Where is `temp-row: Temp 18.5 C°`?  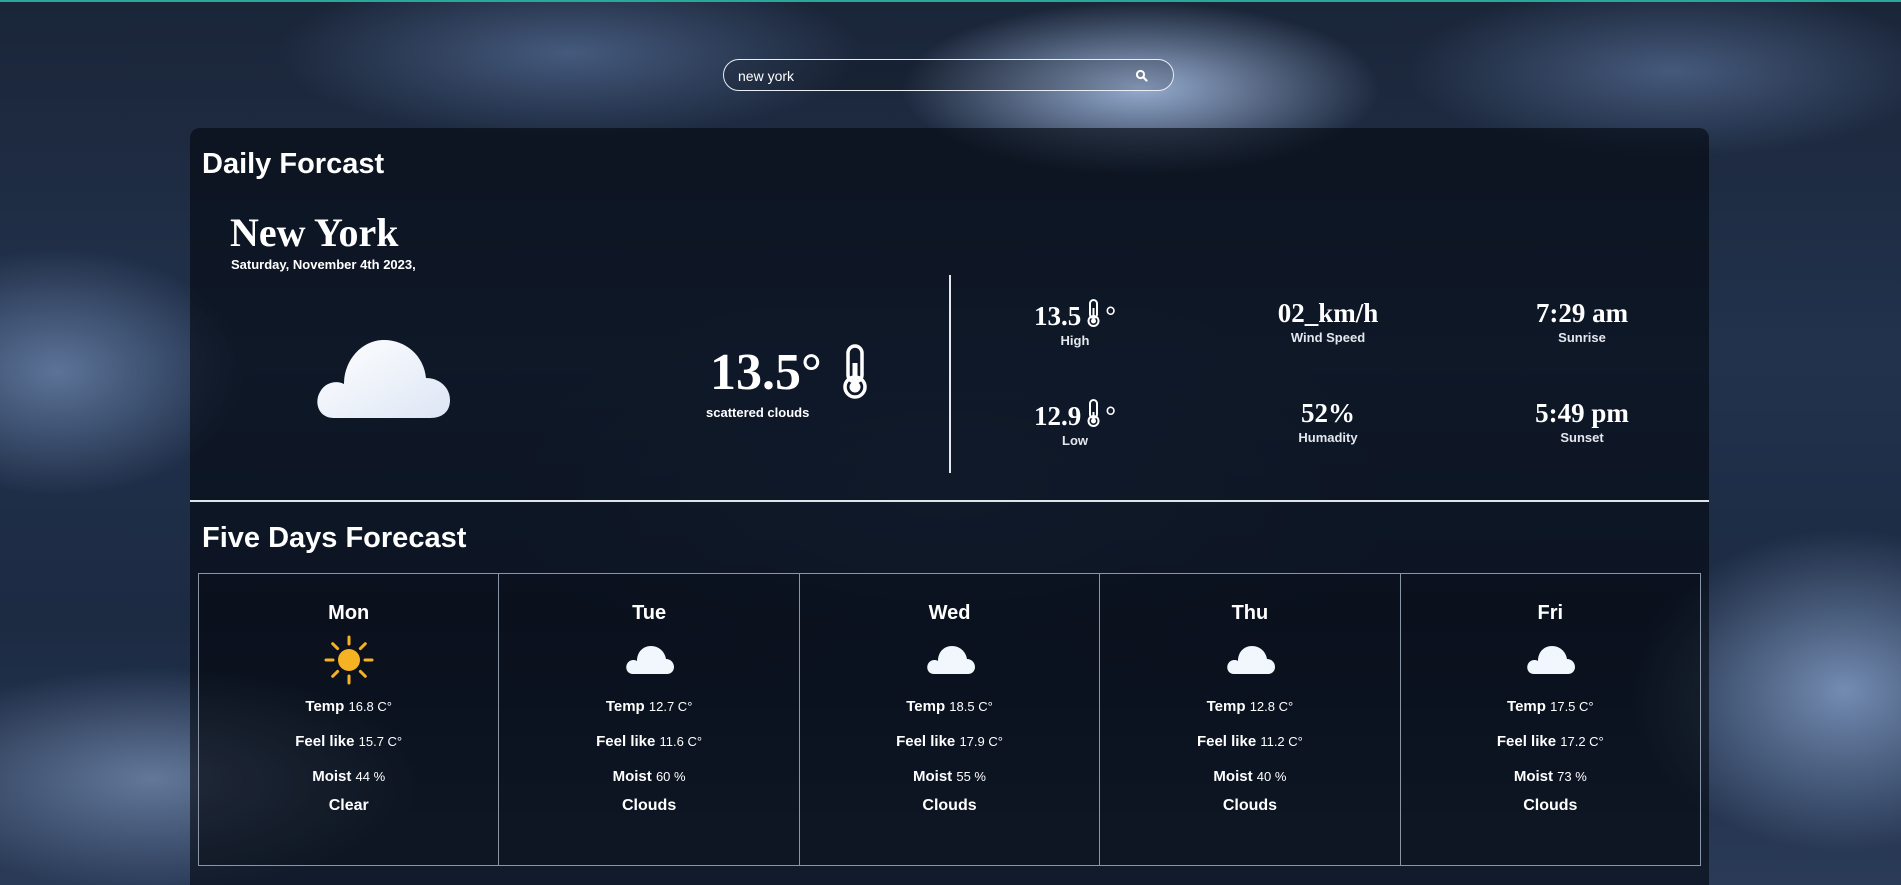
temp-row: Temp 18.5 C° is located at coordinates (949, 706).